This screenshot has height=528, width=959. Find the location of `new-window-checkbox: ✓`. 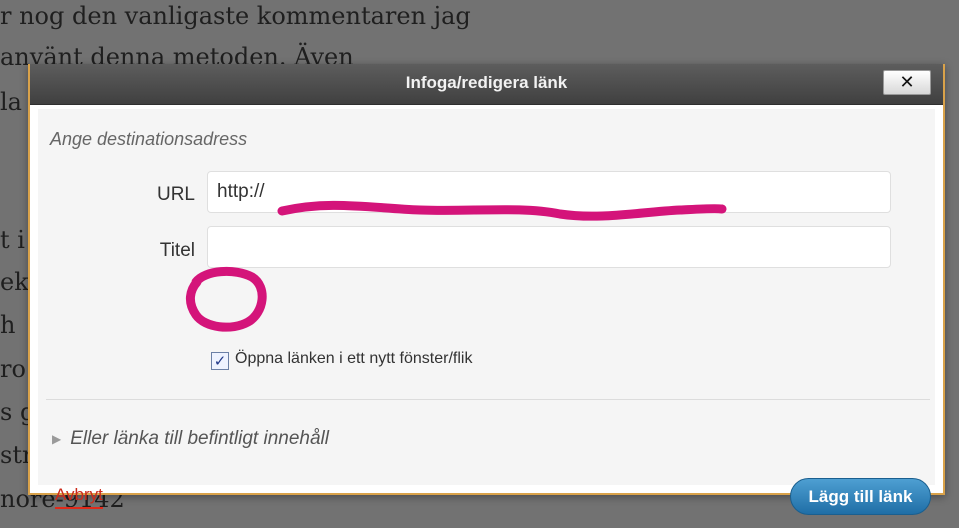

new-window-checkbox: ✓ is located at coordinates (220, 361).